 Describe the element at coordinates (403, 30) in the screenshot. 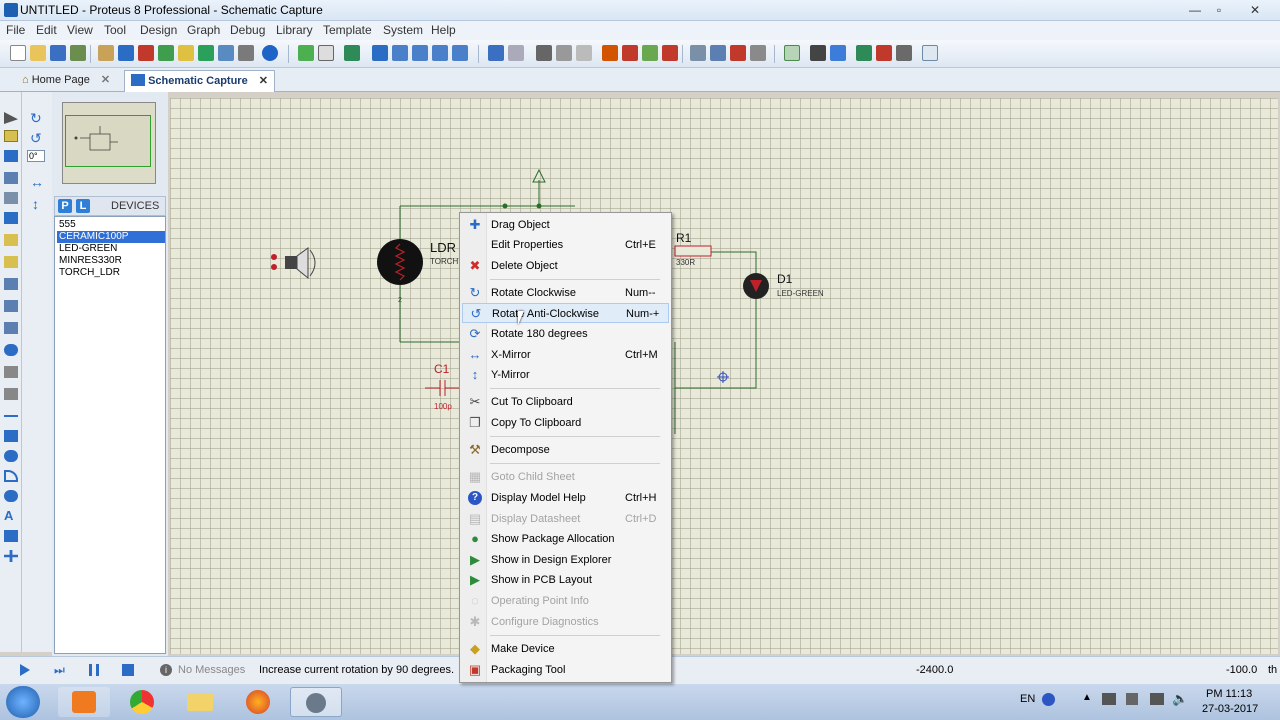

I see `menu-system: System` at that location.